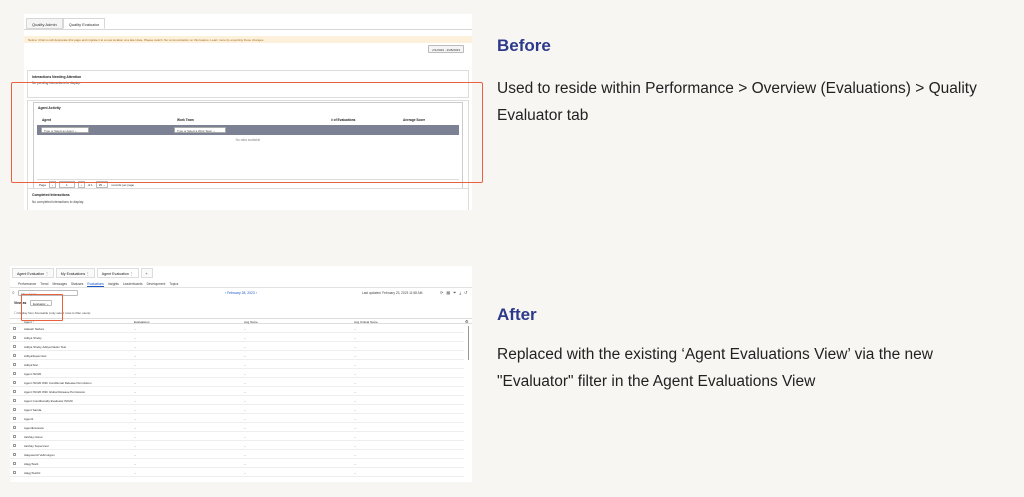  What do you see at coordinates (237, 347) in the screenshot?
I see `table-row: Aditya Shetty Aditya Dawin Test -- -- --` at bounding box center [237, 347].